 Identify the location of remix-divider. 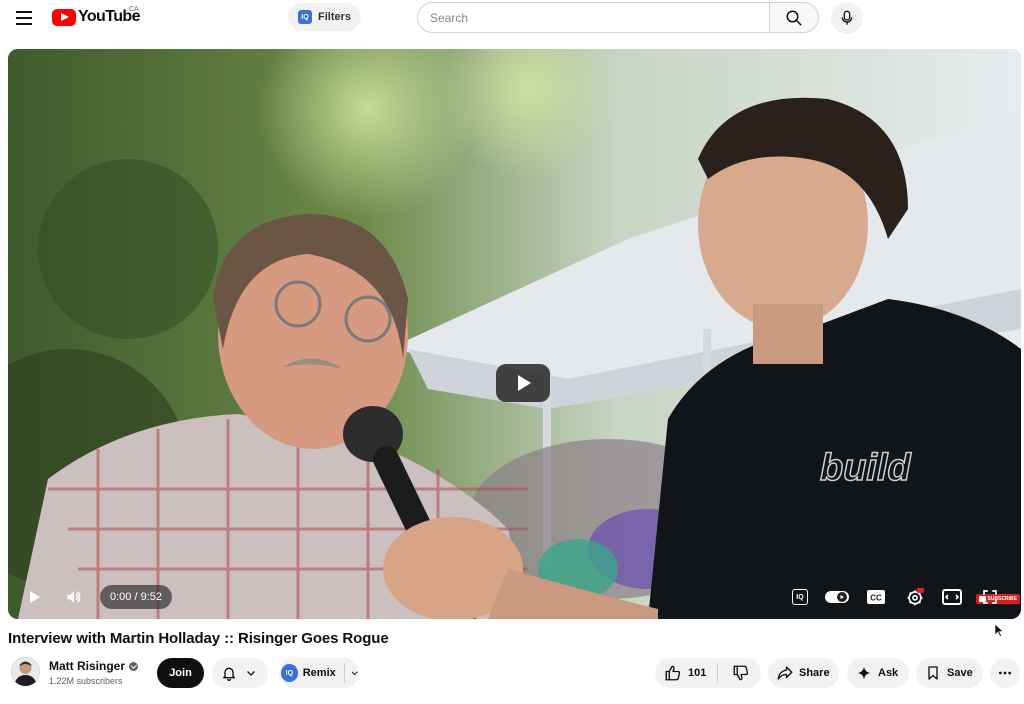
(344, 673).